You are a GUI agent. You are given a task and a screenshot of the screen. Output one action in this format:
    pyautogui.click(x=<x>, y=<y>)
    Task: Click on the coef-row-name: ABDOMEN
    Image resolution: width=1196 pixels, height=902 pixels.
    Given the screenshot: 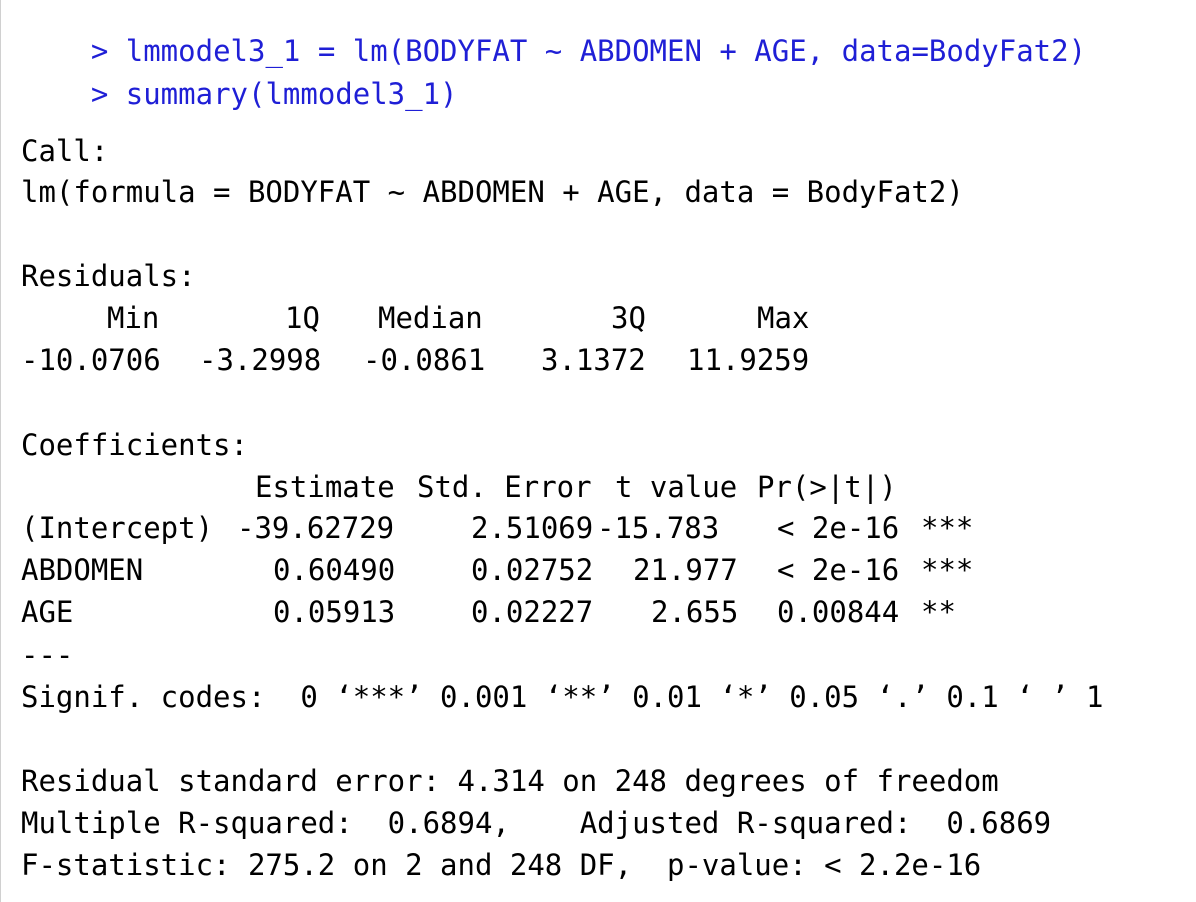 What is the action you would take?
    pyautogui.click(x=82, y=570)
    